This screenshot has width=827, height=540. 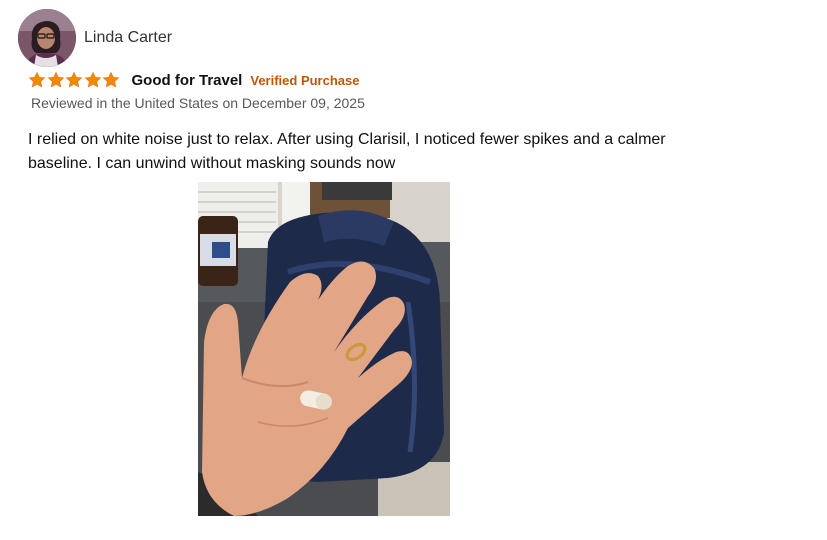 I want to click on reviewer-profile: Linda Carter, so click(x=95, y=38).